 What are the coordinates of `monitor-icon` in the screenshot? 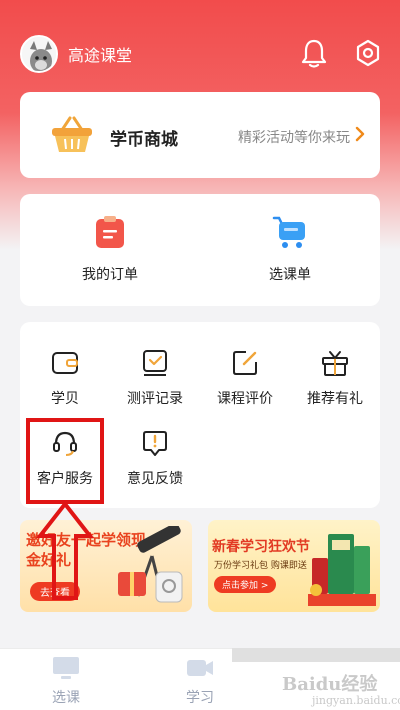 It's located at (66, 668).